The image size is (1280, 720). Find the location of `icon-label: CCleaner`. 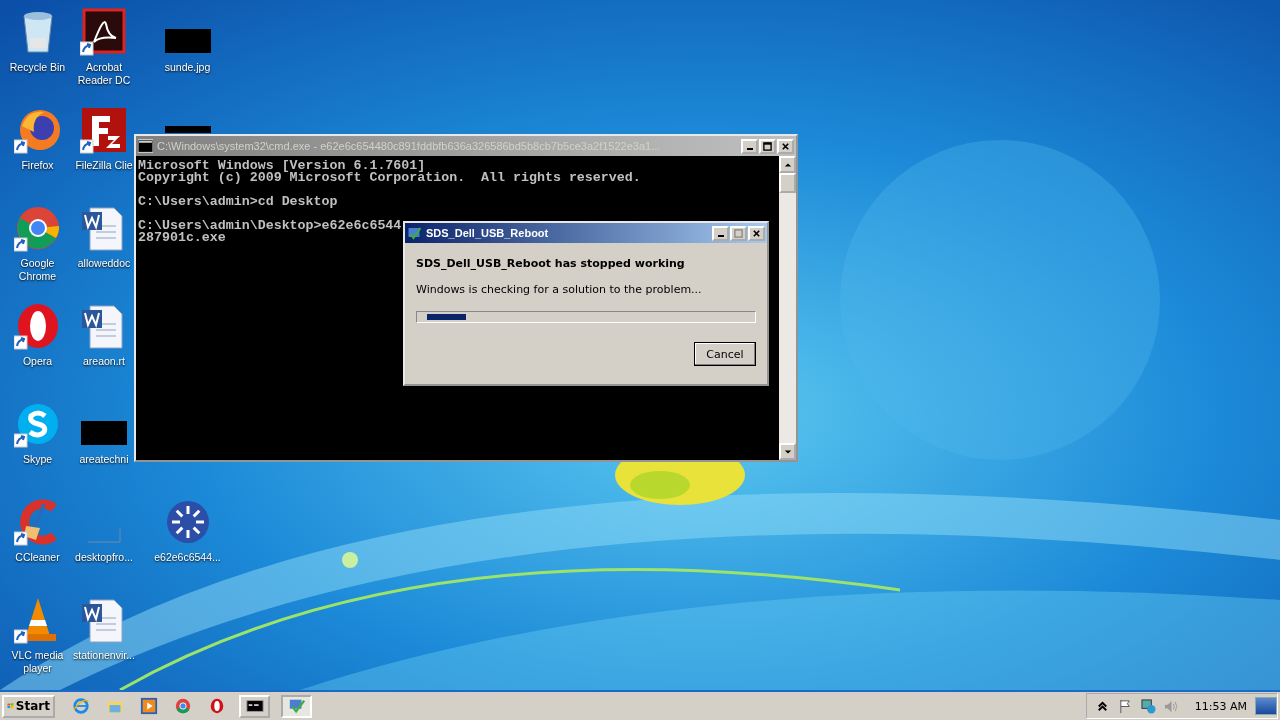

icon-label: CCleaner is located at coordinates (37, 557).